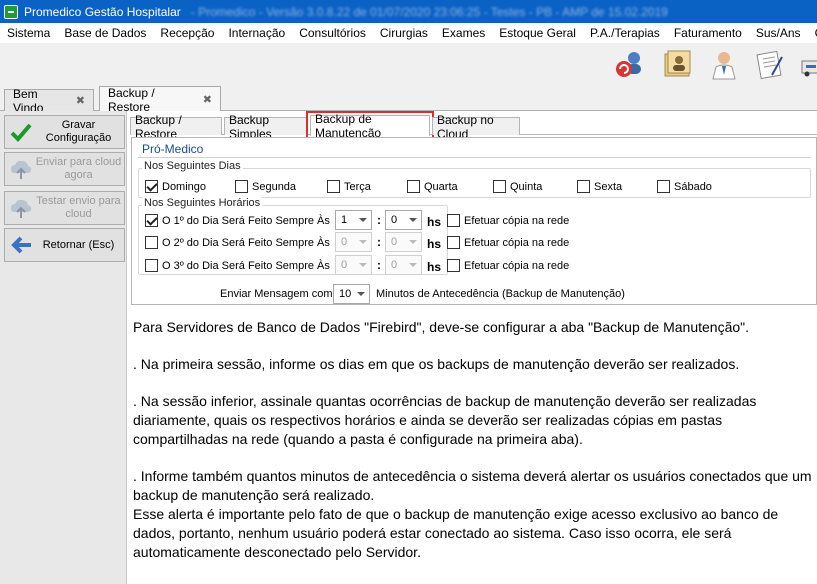 This screenshot has width=817, height=584. Describe the element at coordinates (678, 65) in the screenshot. I see `patient-record-icon` at that location.